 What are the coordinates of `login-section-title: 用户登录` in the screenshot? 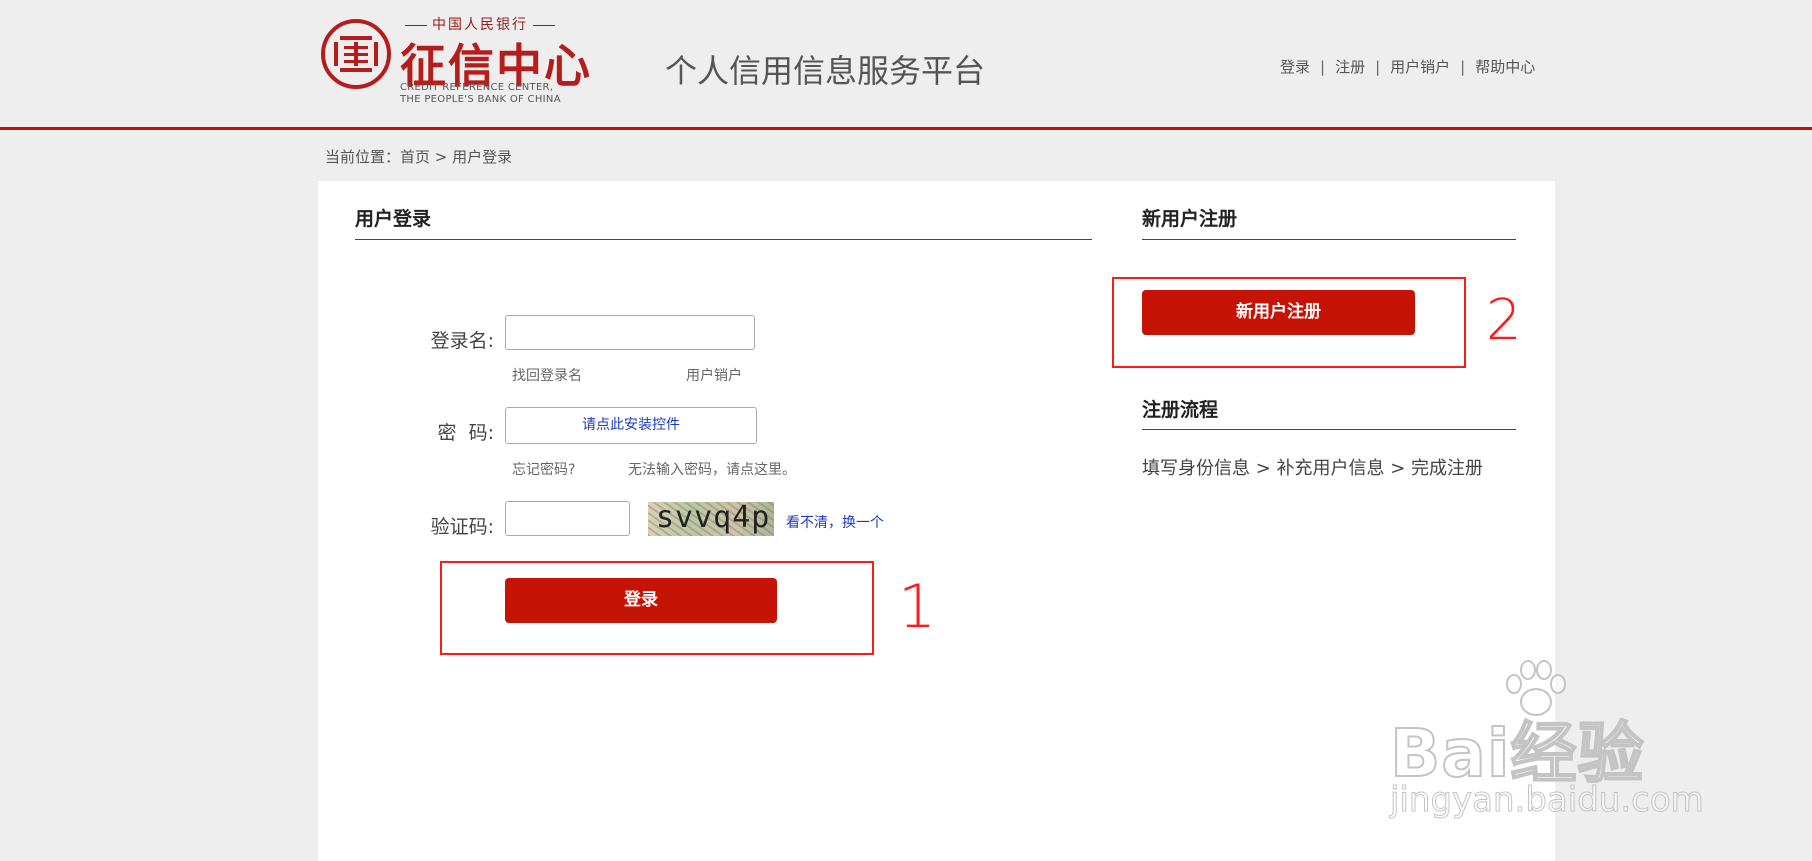 It's located at (393, 219).